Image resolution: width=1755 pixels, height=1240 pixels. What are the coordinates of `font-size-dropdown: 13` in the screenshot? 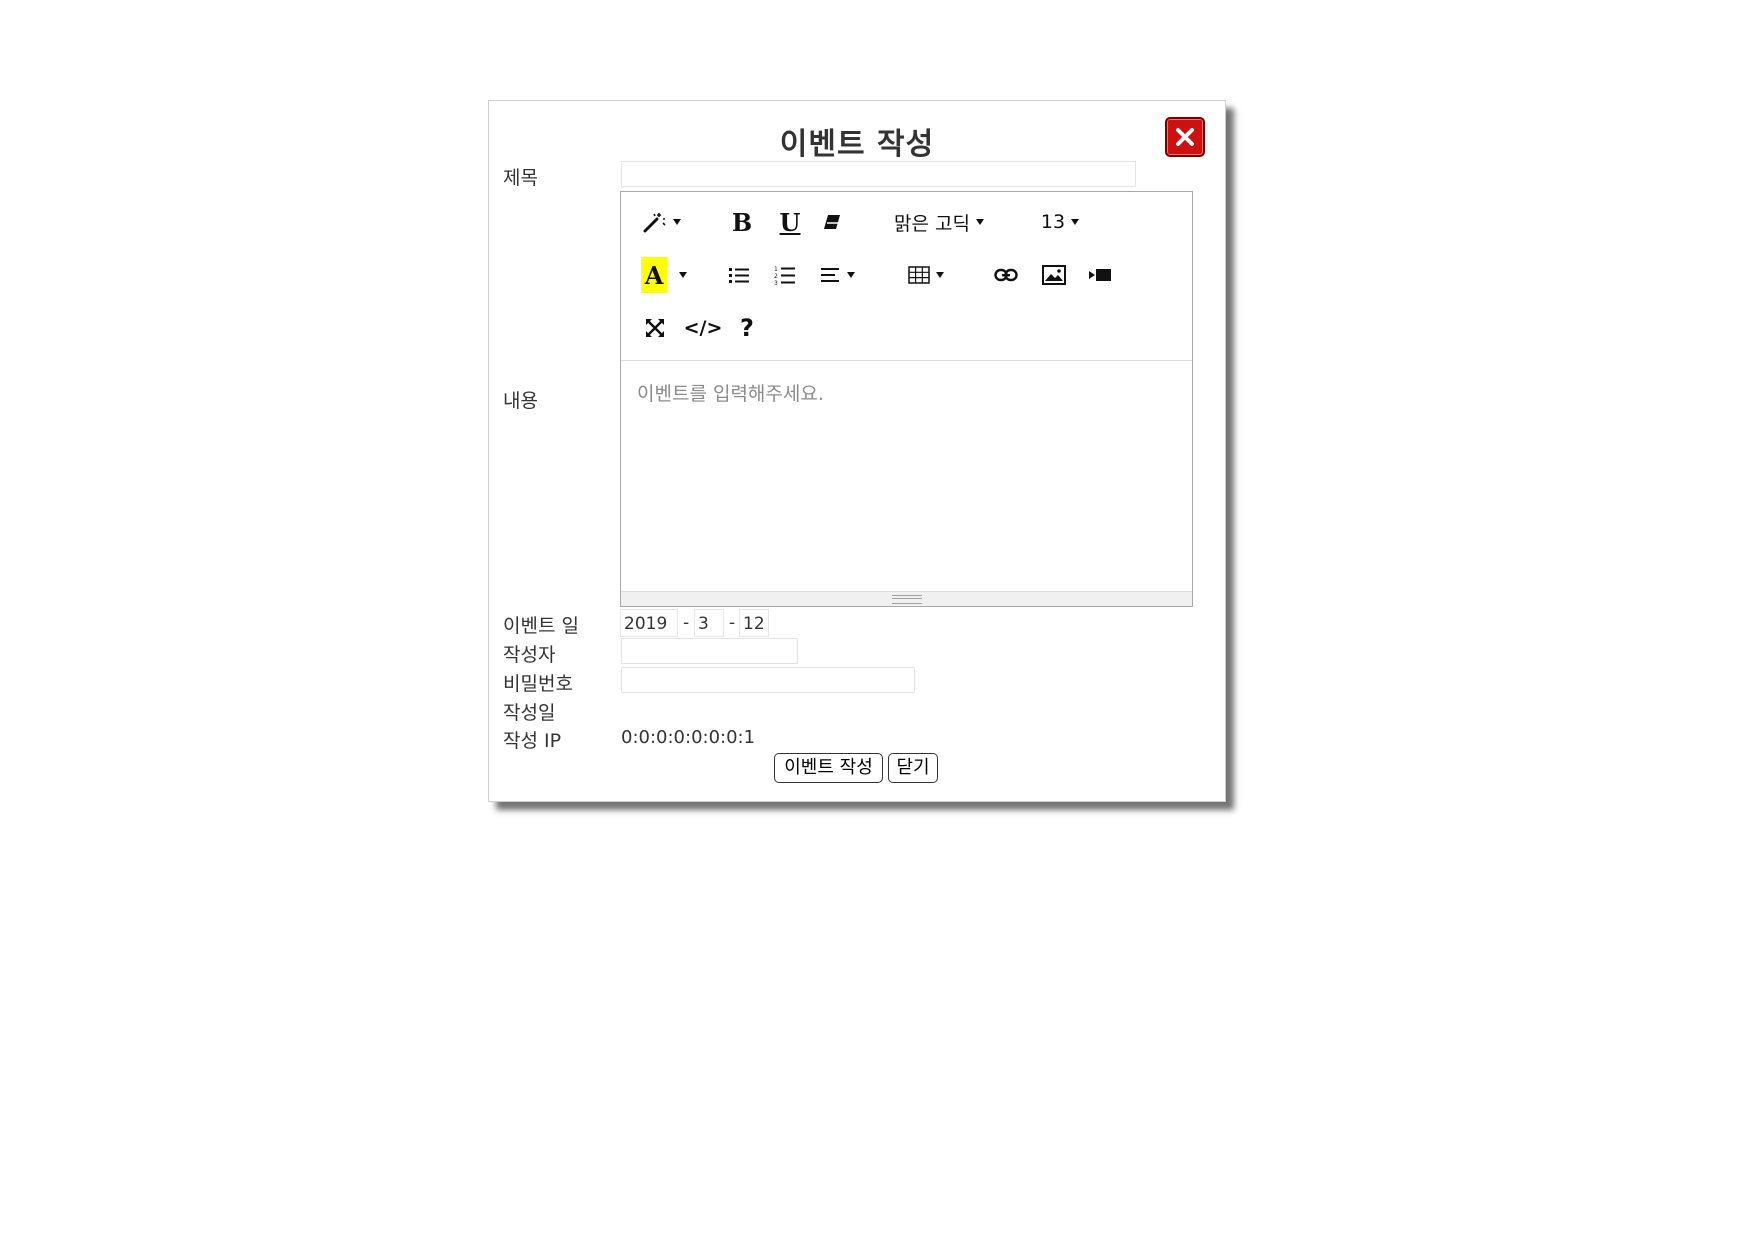 It's located at (1060, 222).